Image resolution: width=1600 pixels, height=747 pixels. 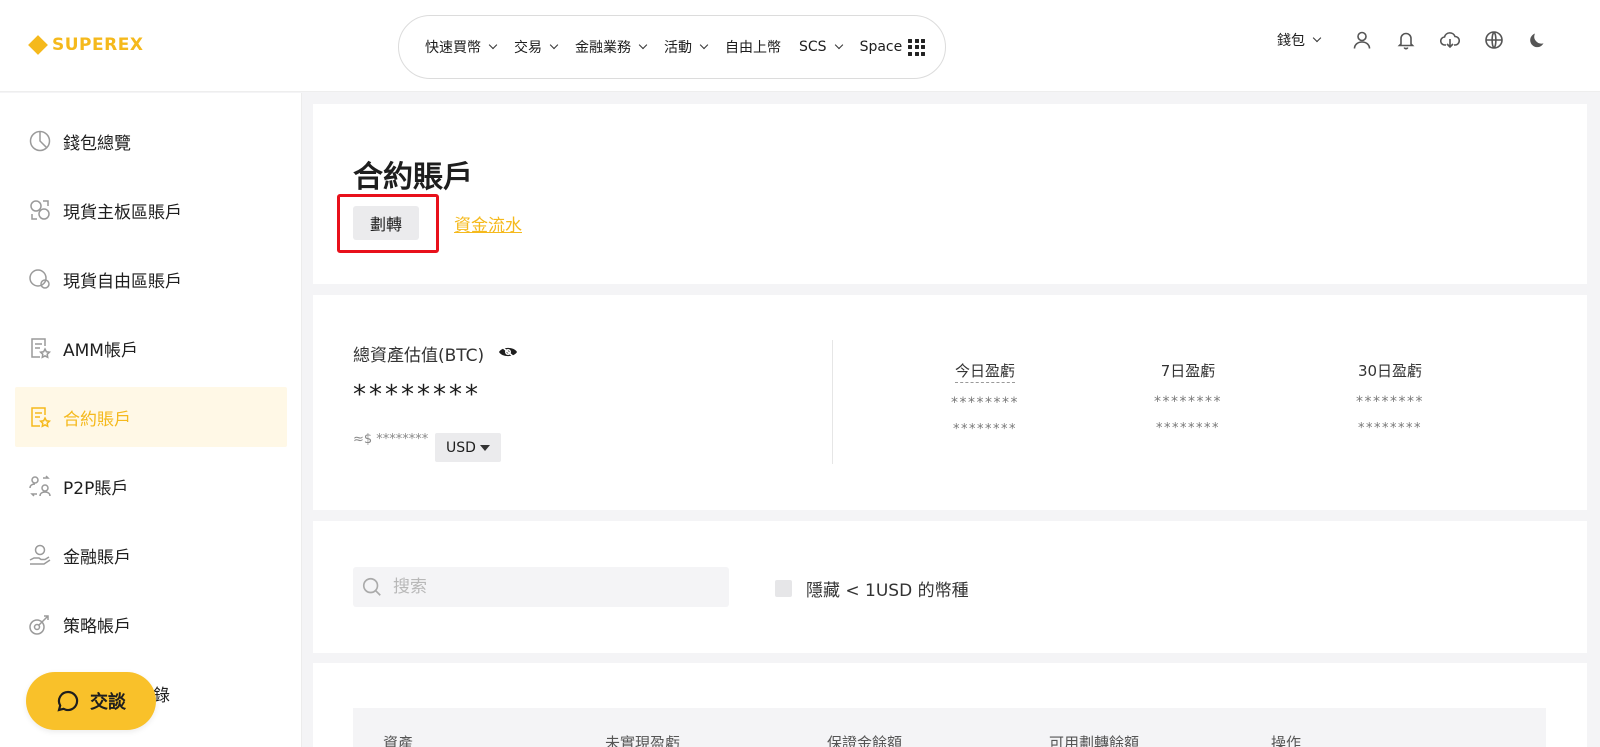 I want to click on usd-approx-value: ≈$ ********, so click(x=391, y=439).